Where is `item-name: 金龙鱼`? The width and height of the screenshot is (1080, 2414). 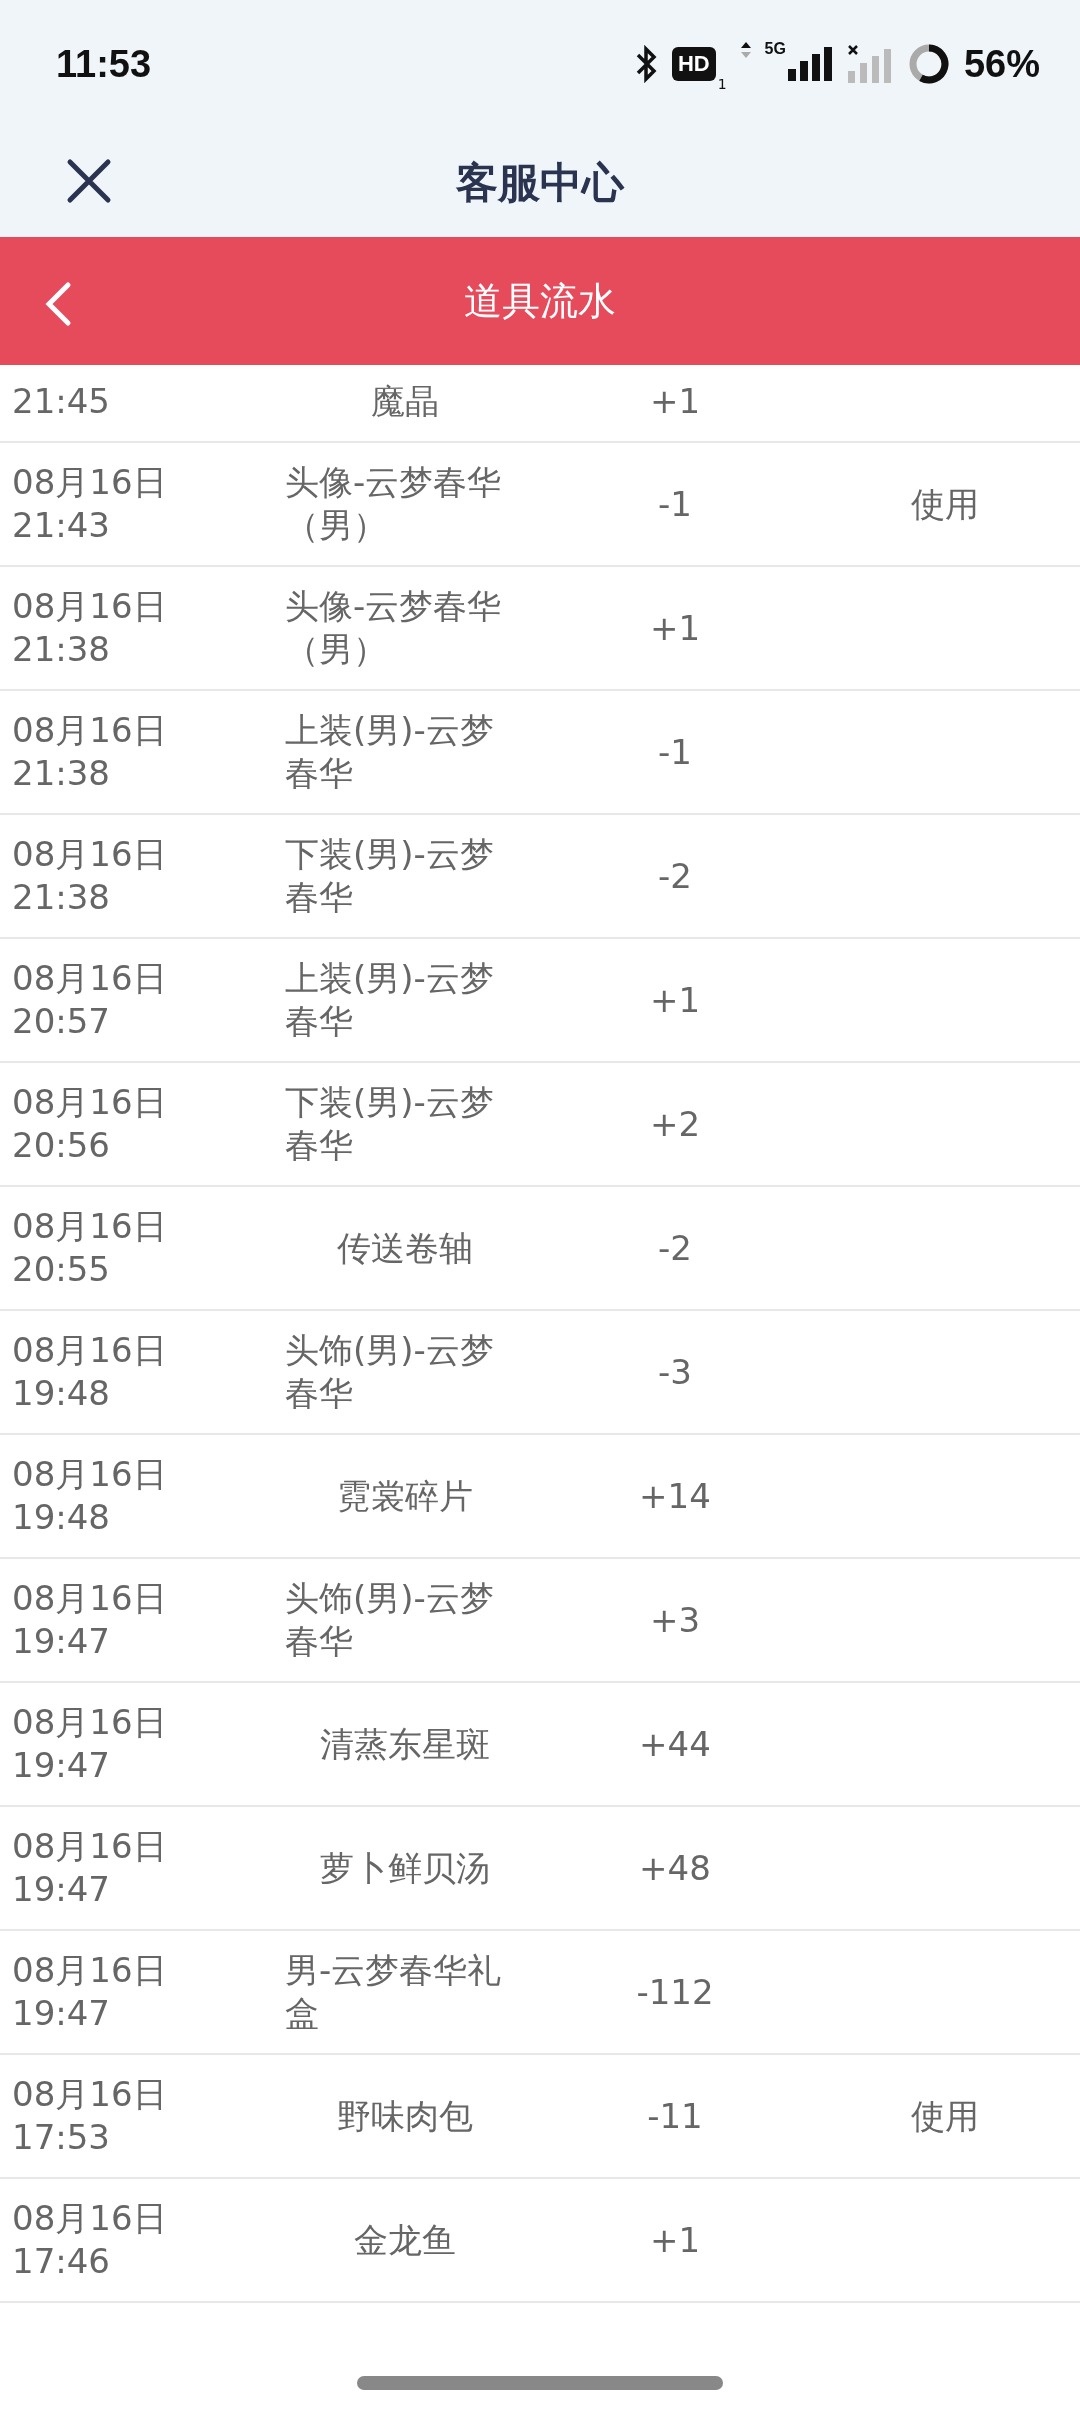 item-name: 金龙鱼 is located at coordinates (405, 2240).